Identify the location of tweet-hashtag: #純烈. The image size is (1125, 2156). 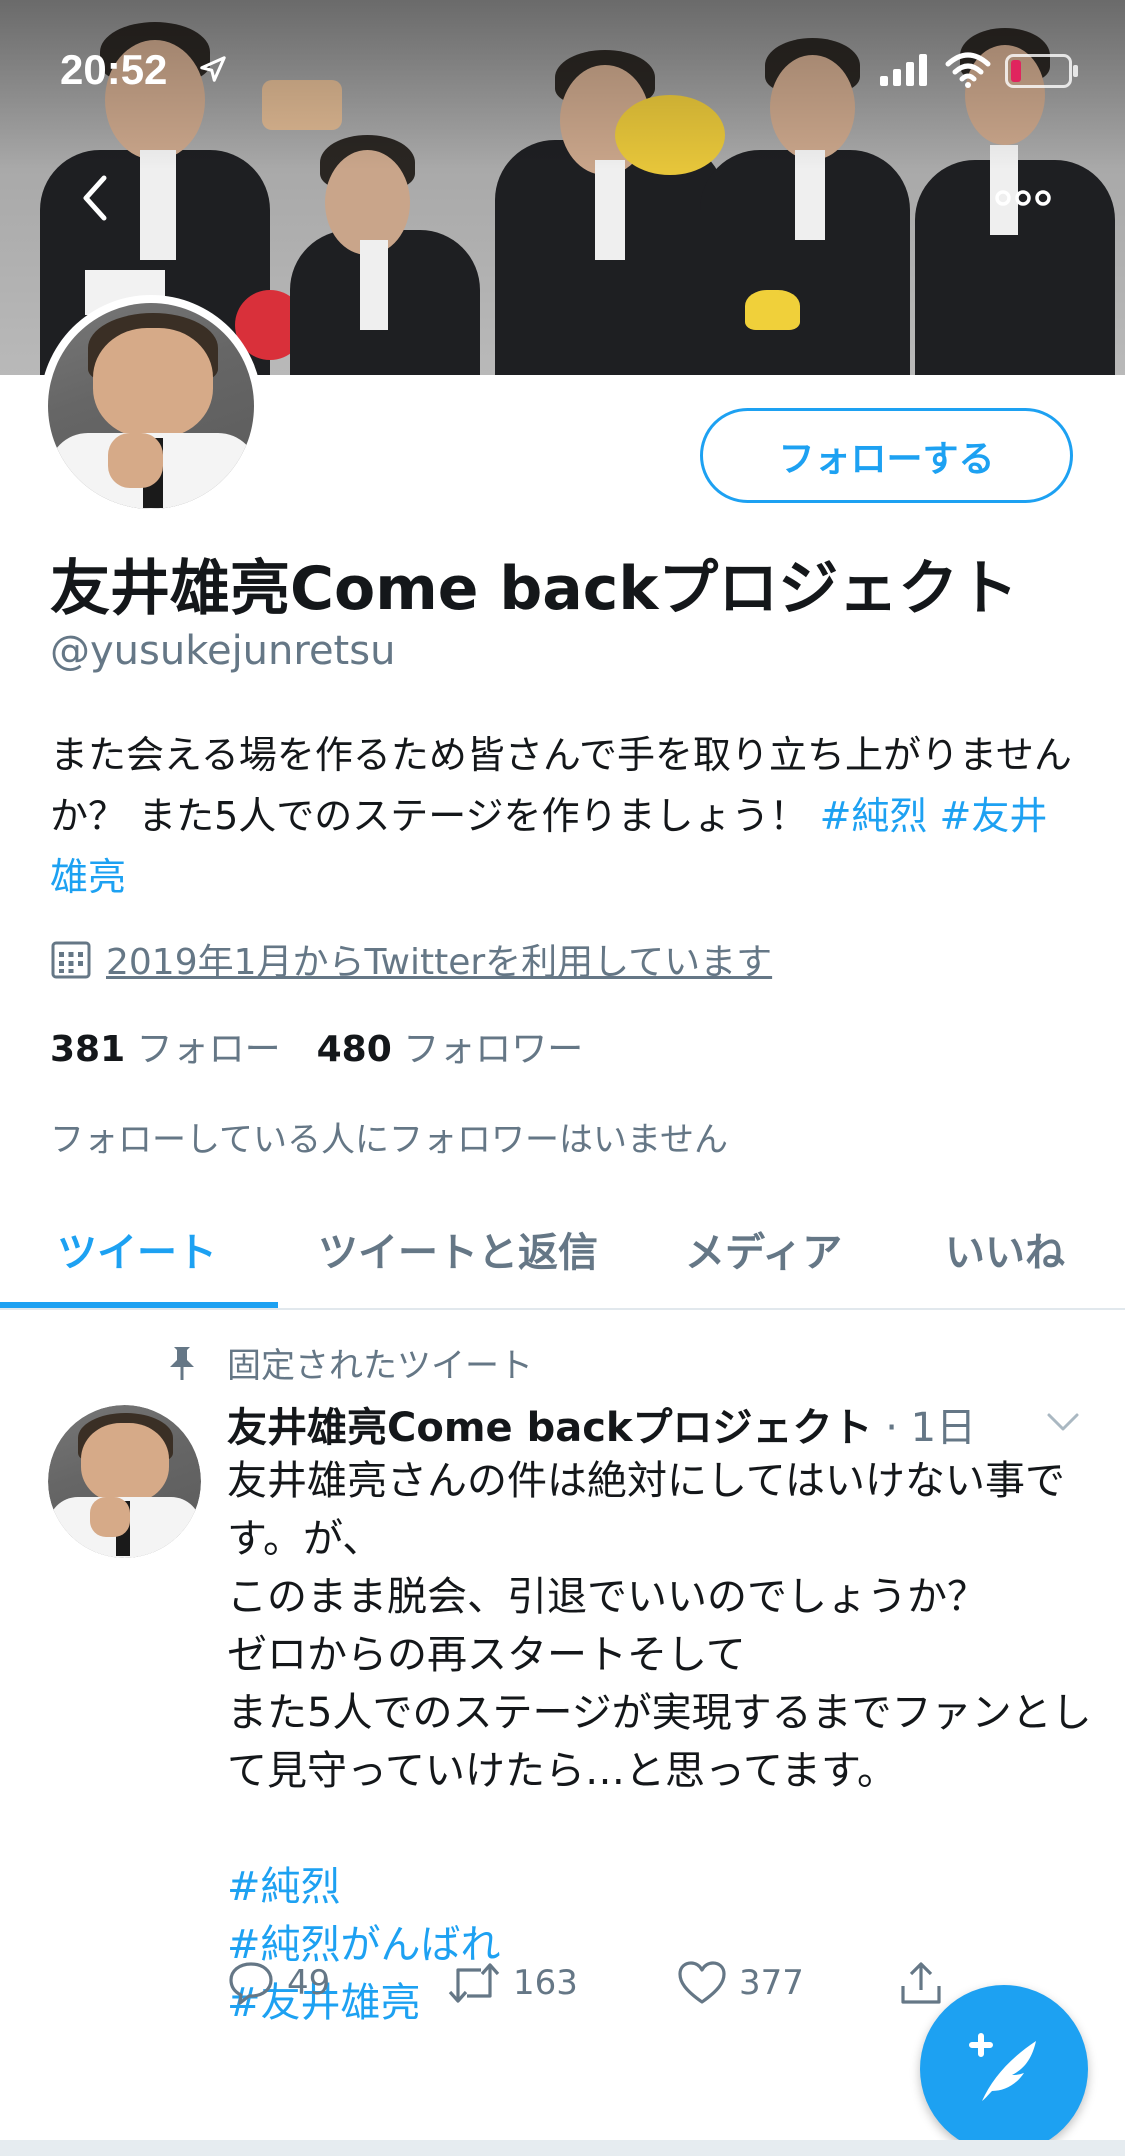
(284, 1887).